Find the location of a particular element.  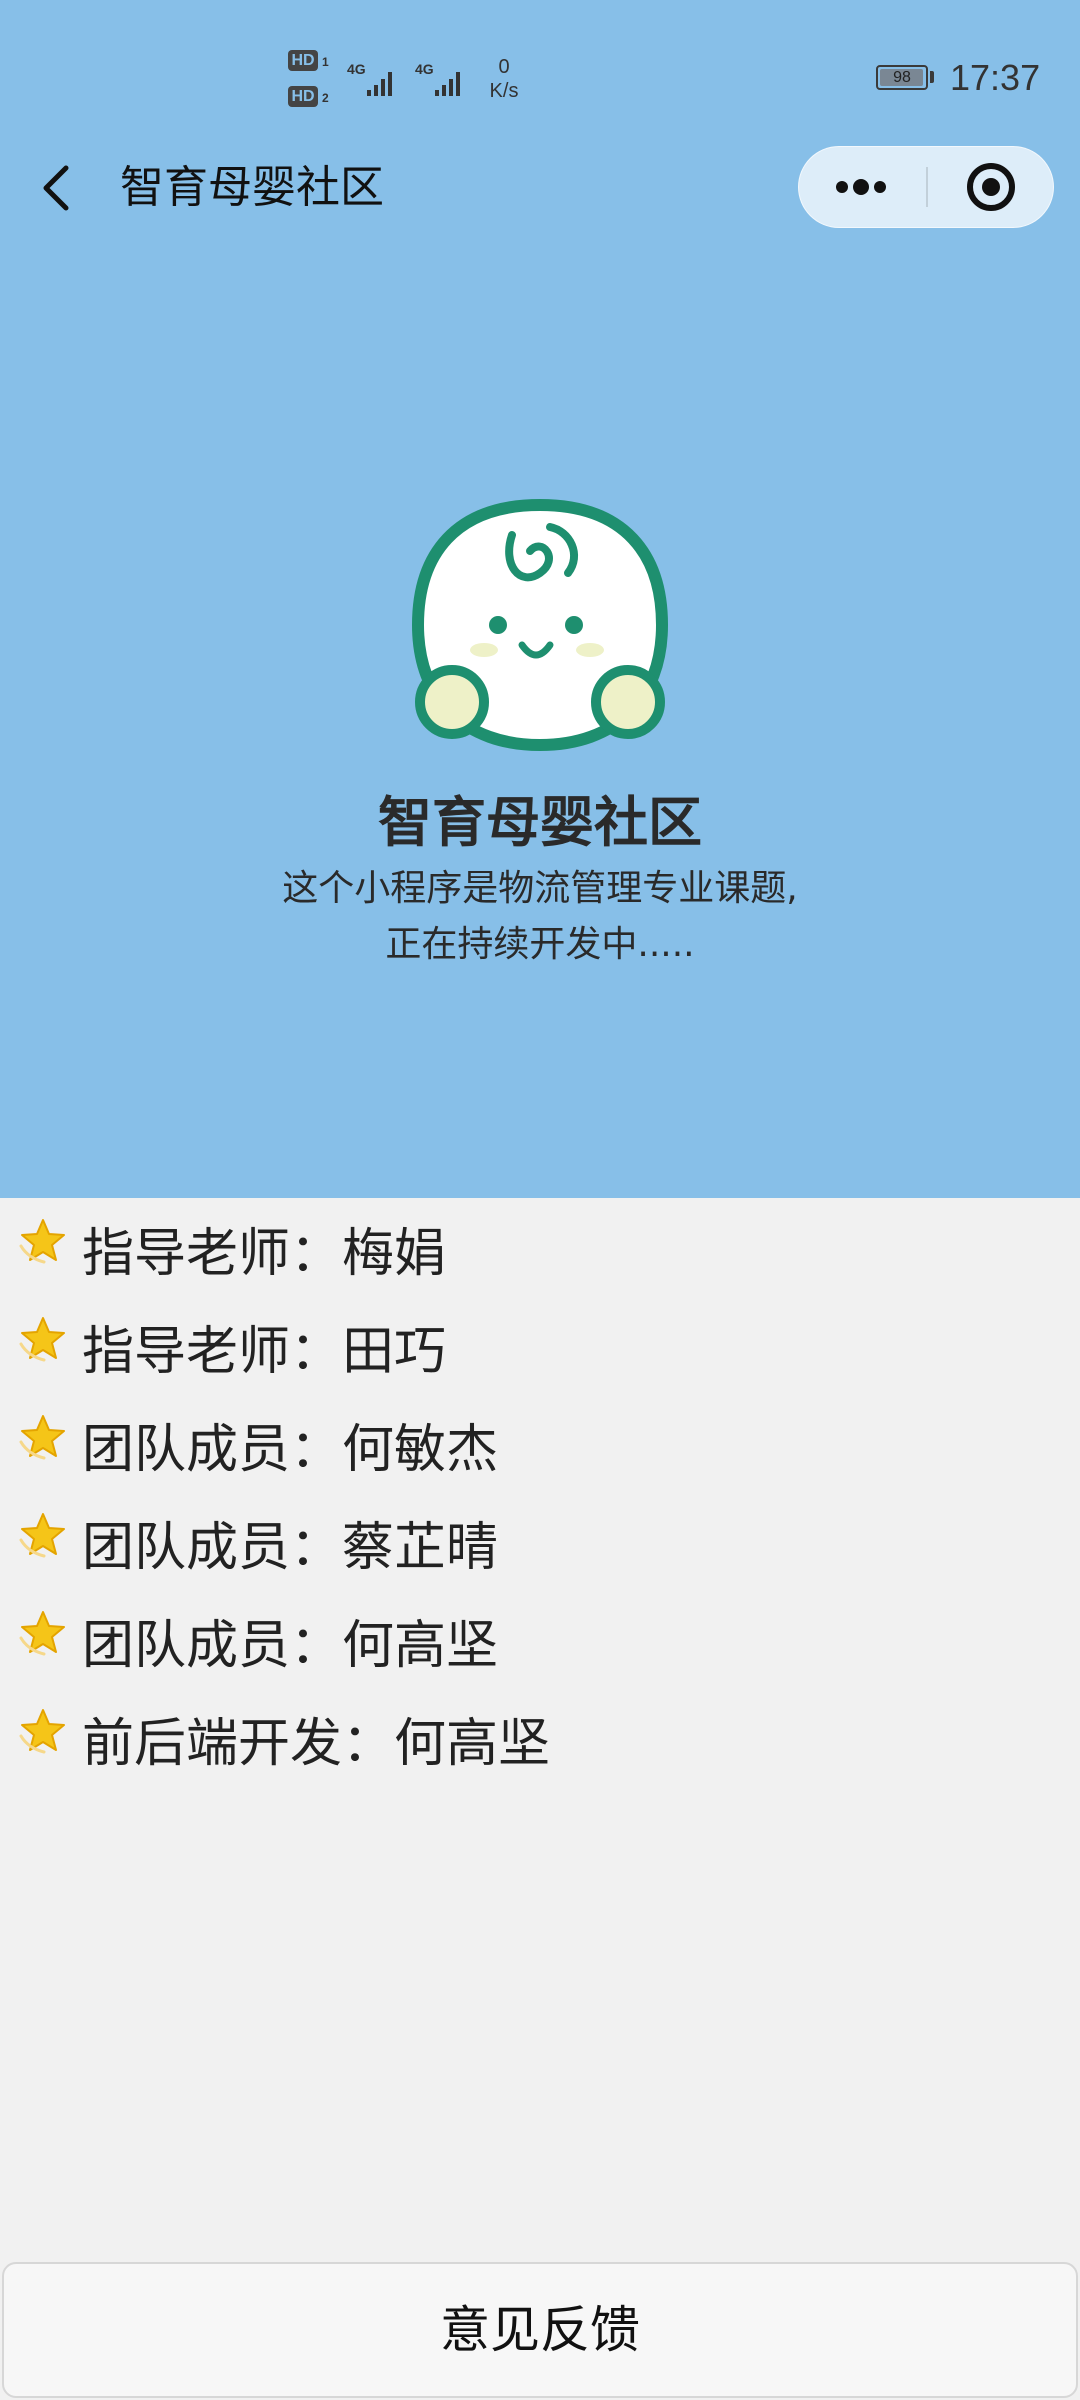

list-item: 前后端开发：何高坚 is located at coordinates (540, 1749).